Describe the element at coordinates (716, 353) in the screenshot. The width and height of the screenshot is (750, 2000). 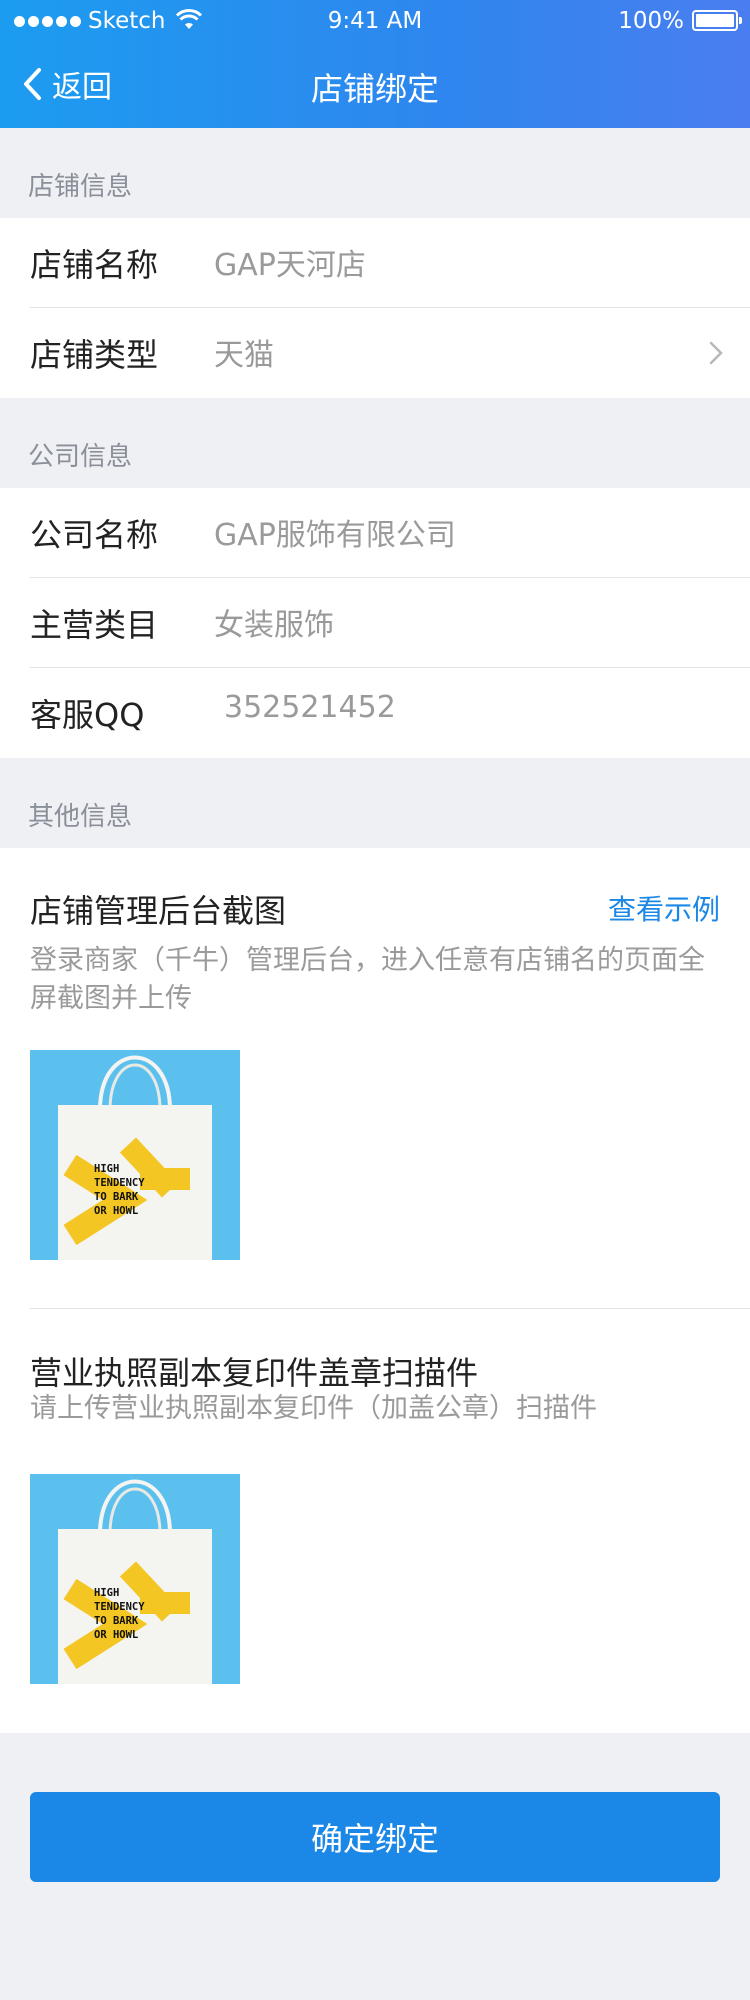
I see `chevron-right-icon` at that location.